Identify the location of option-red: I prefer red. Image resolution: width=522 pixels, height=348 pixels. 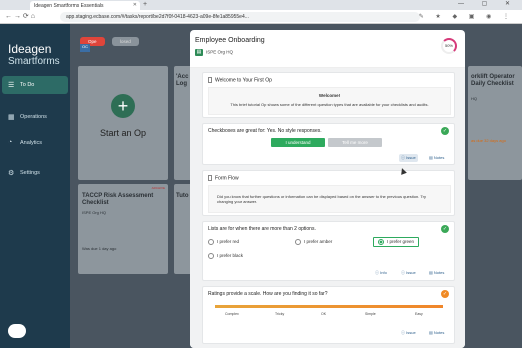
(223, 242).